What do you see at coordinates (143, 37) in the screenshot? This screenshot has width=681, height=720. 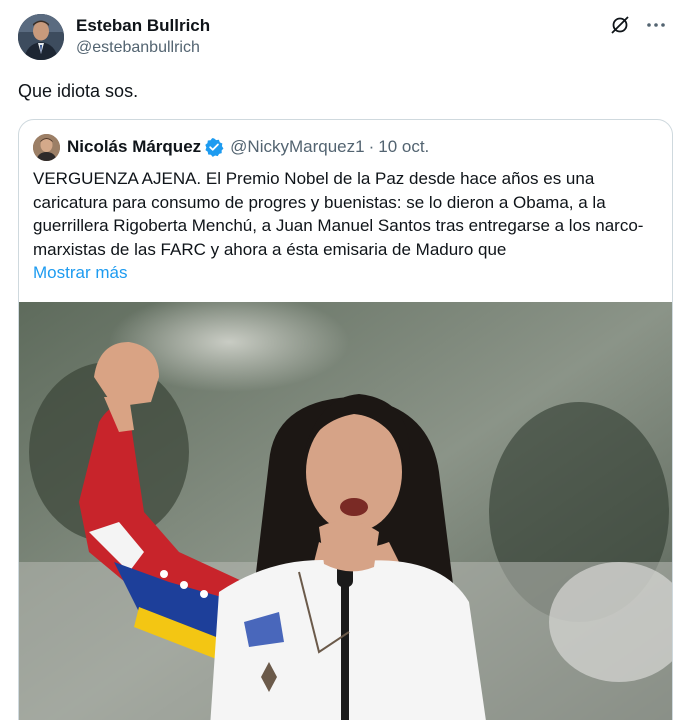 I see `author-names: Esteban Bullrich @estebanbullrich` at bounding box center [143, 37].